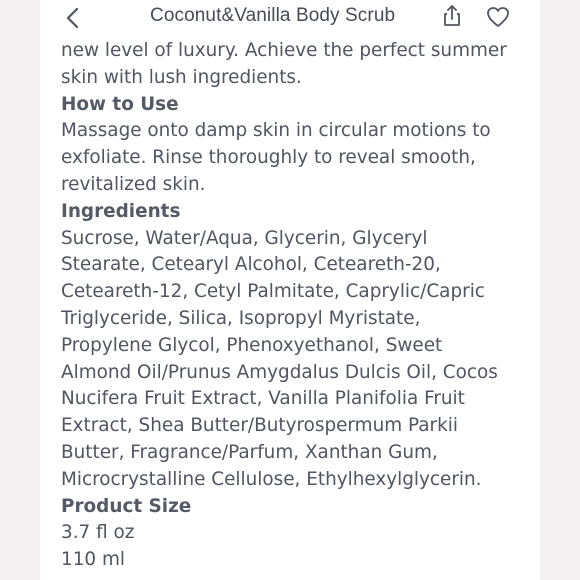 The image size is (580, 580). What do you see at coordinates (120, 104) in the screenshot?
I see `how-to-use-heading: How to Use` at bounding box center [120, 104].